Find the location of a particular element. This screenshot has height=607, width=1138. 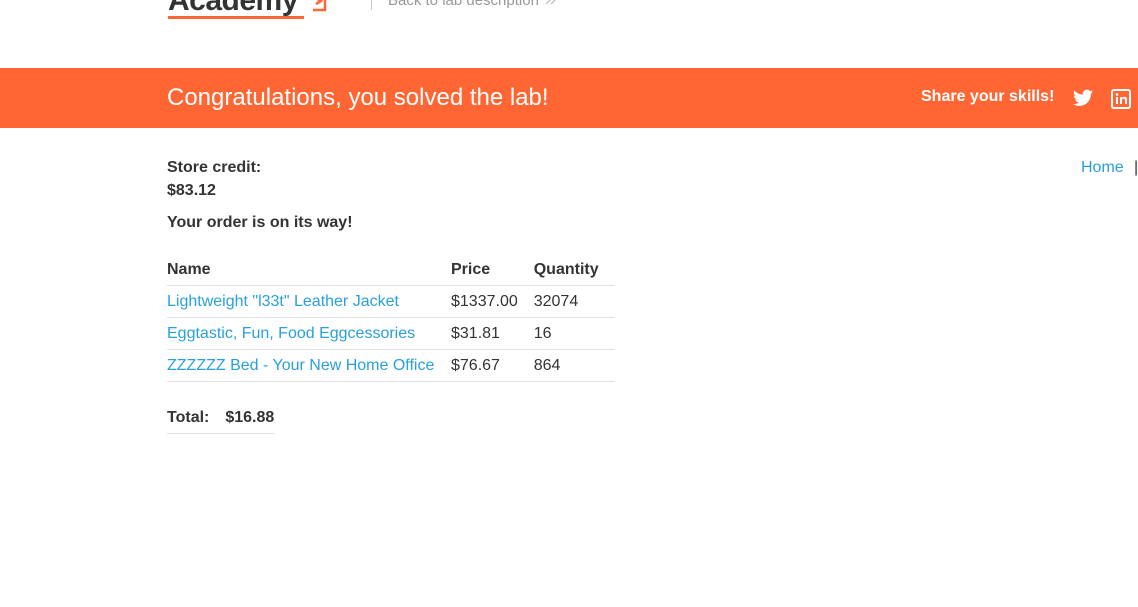

linkedin-icon is located at coordinates (1121, 101).